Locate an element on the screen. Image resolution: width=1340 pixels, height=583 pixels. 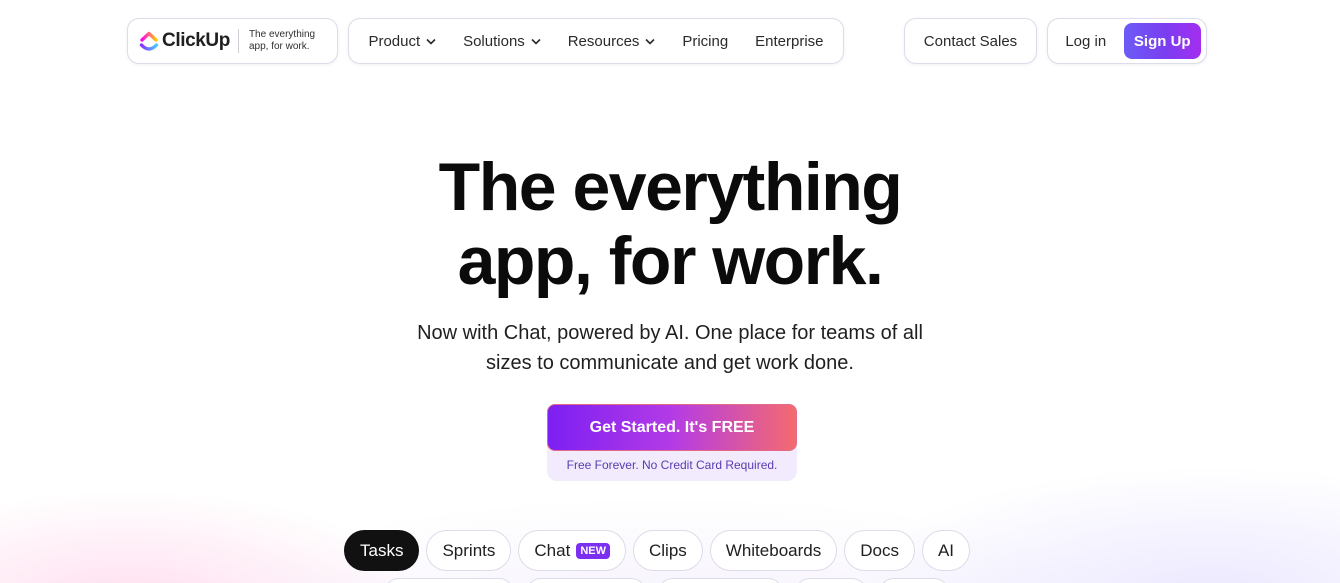
brand-tagline: The everything app, for work. is located at coordinates (289, 41).